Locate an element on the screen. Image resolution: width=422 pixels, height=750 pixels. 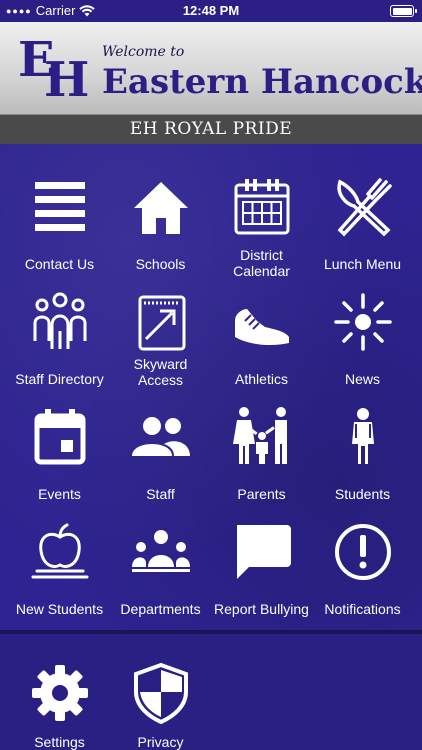
tile-label: Settings is located at coordinates (59, 742).